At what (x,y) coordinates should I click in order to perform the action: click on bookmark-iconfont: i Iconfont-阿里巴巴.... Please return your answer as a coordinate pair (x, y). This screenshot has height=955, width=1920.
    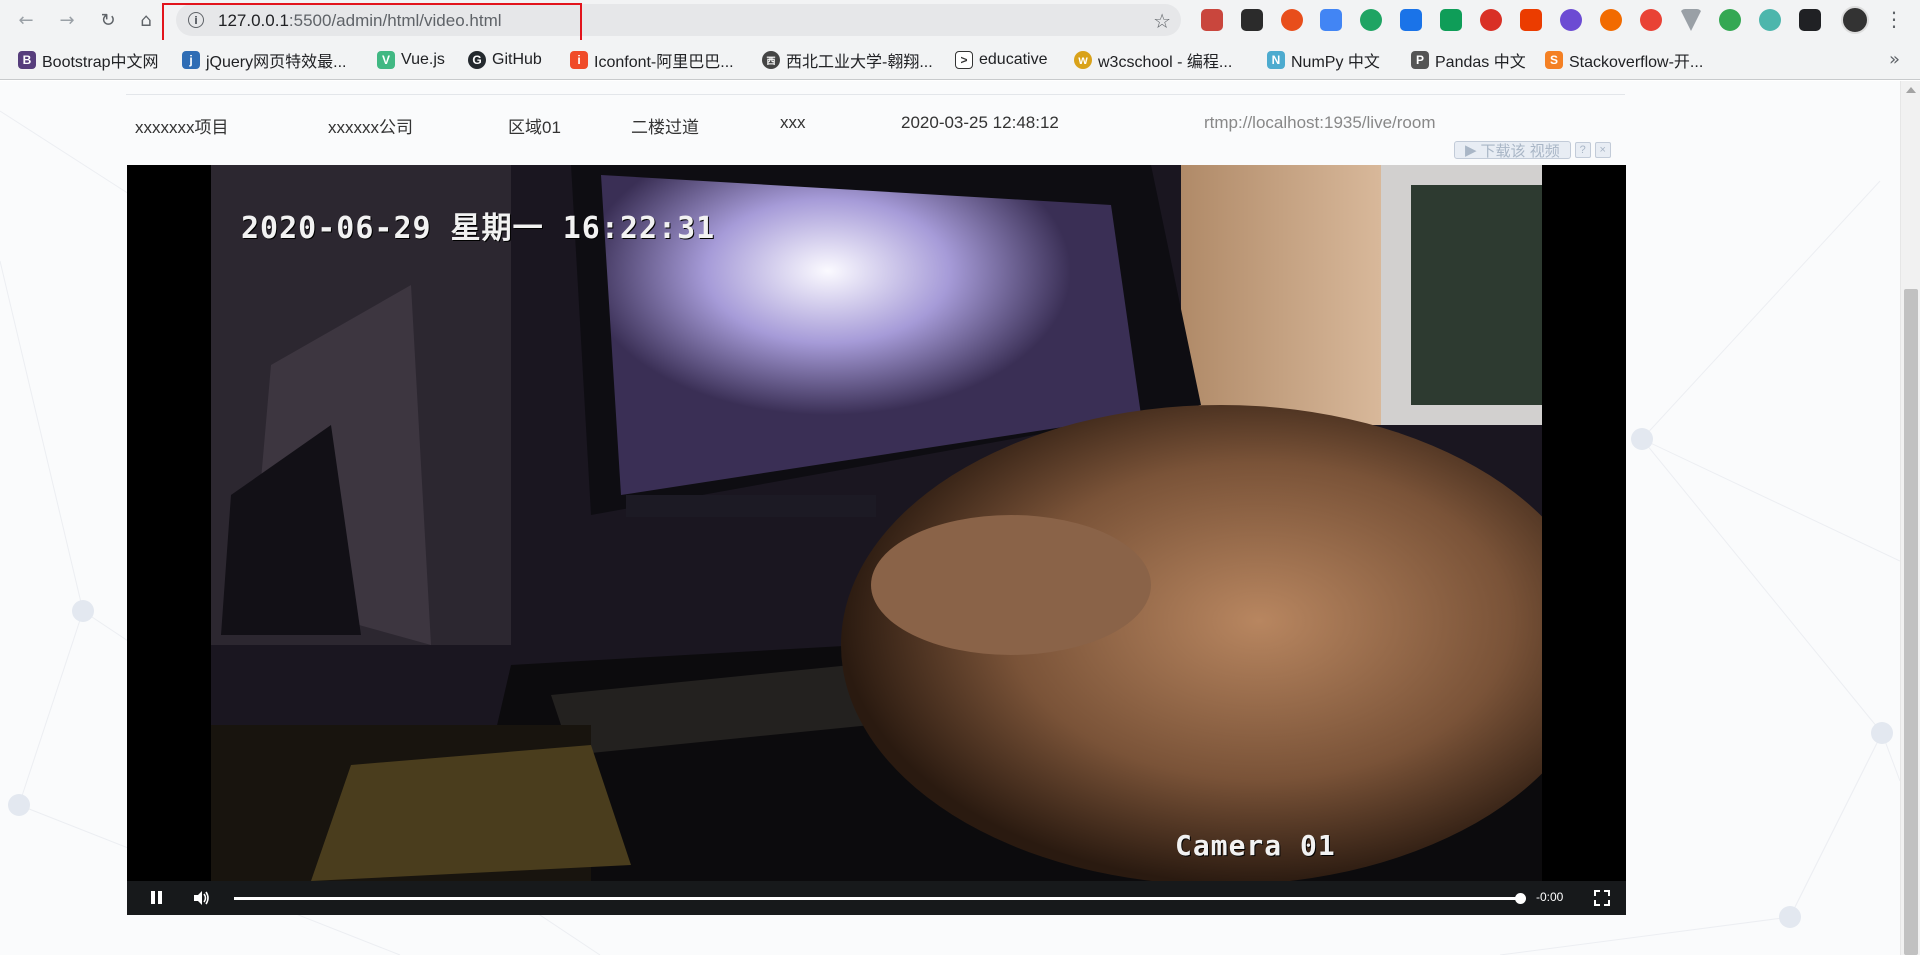
    Looking at the image, I should click on (652, 60).